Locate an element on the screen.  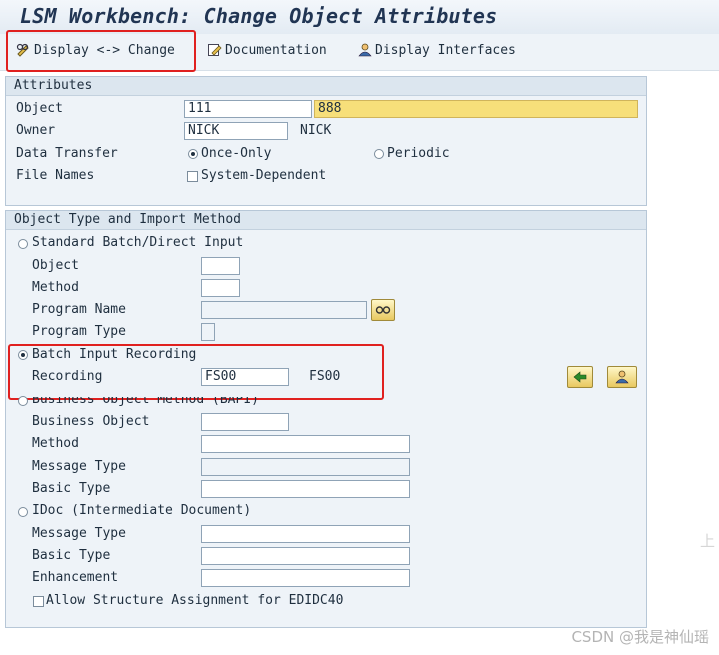
bapi-radio is located at coordinates (23, 401).